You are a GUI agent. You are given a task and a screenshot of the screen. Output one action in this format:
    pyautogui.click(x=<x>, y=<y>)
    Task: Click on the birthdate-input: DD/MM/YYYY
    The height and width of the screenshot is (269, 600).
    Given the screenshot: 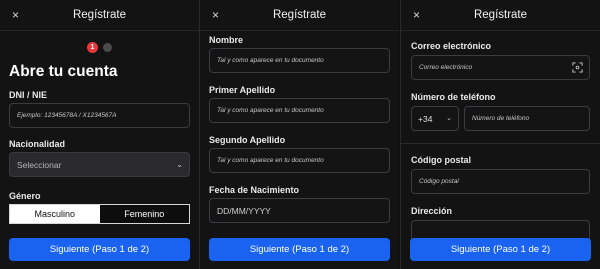 What is the action you would take?
    pyautogui.click(x=299, y=210)
    